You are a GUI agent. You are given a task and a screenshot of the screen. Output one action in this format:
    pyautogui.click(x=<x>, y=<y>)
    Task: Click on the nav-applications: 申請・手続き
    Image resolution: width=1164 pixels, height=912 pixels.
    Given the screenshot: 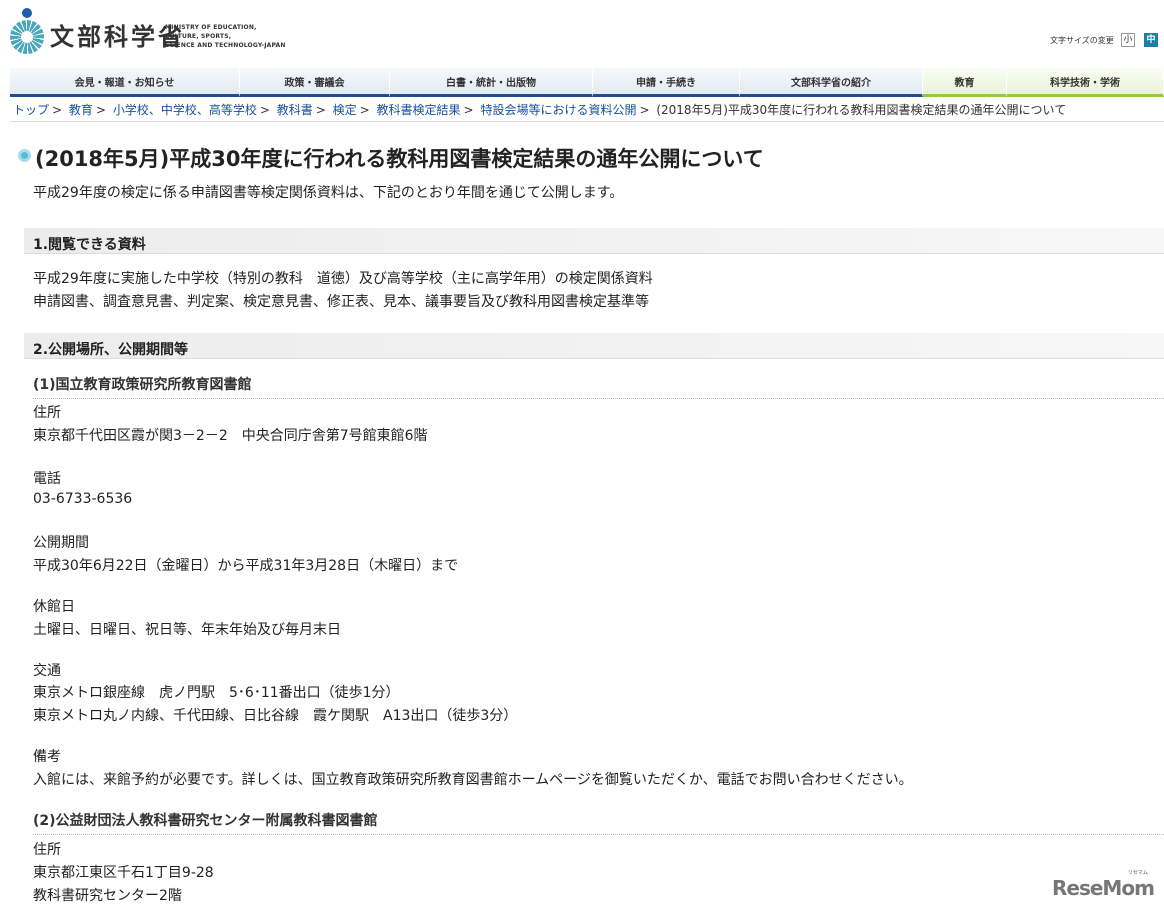 What is the action you would take?
    pyautogui.click(x=666, y=82)
    